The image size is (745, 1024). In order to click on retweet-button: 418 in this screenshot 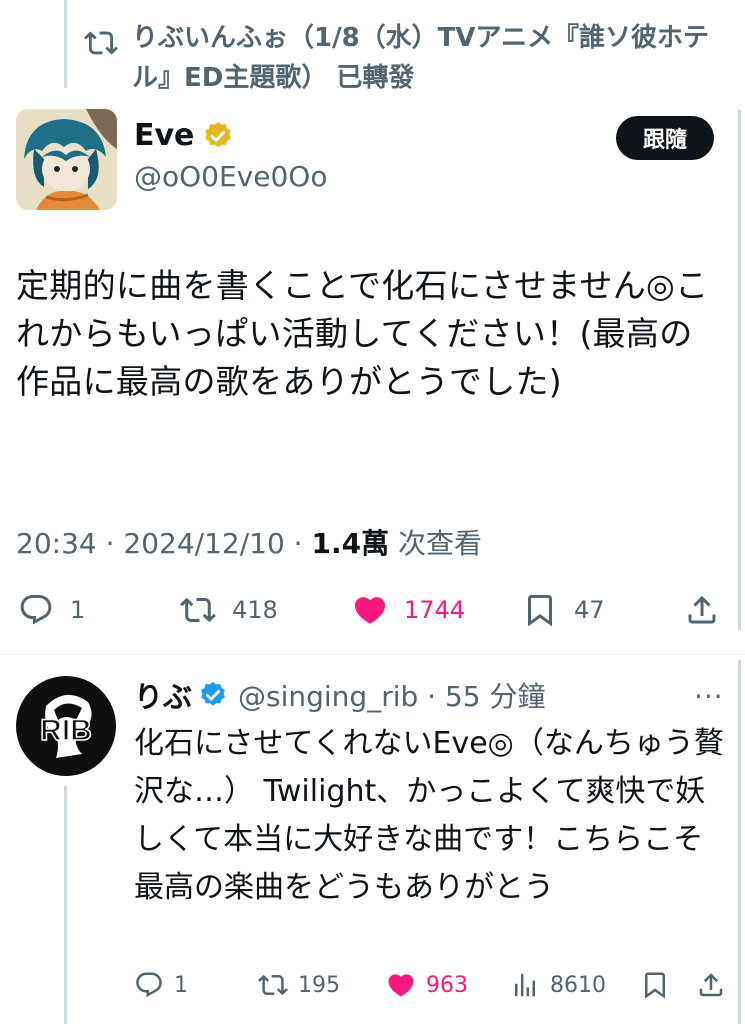, I will do `click(229, 610)`.